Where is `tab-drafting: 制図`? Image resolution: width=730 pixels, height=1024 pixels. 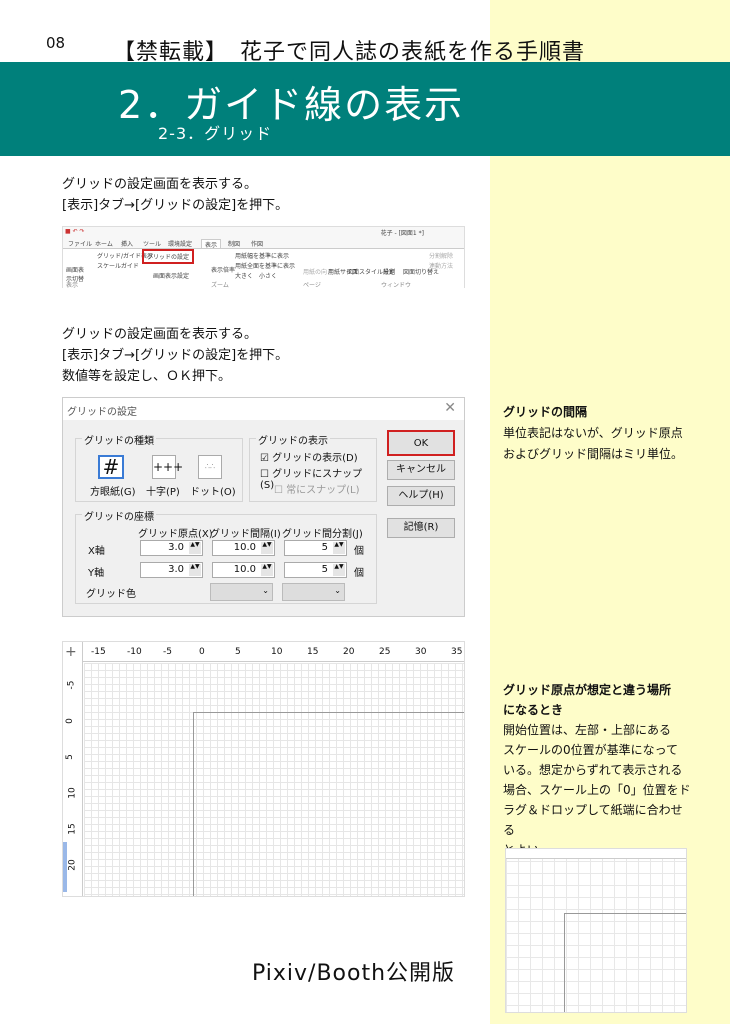 tab-drafting: 制図 is located at coordinates (234, 243).